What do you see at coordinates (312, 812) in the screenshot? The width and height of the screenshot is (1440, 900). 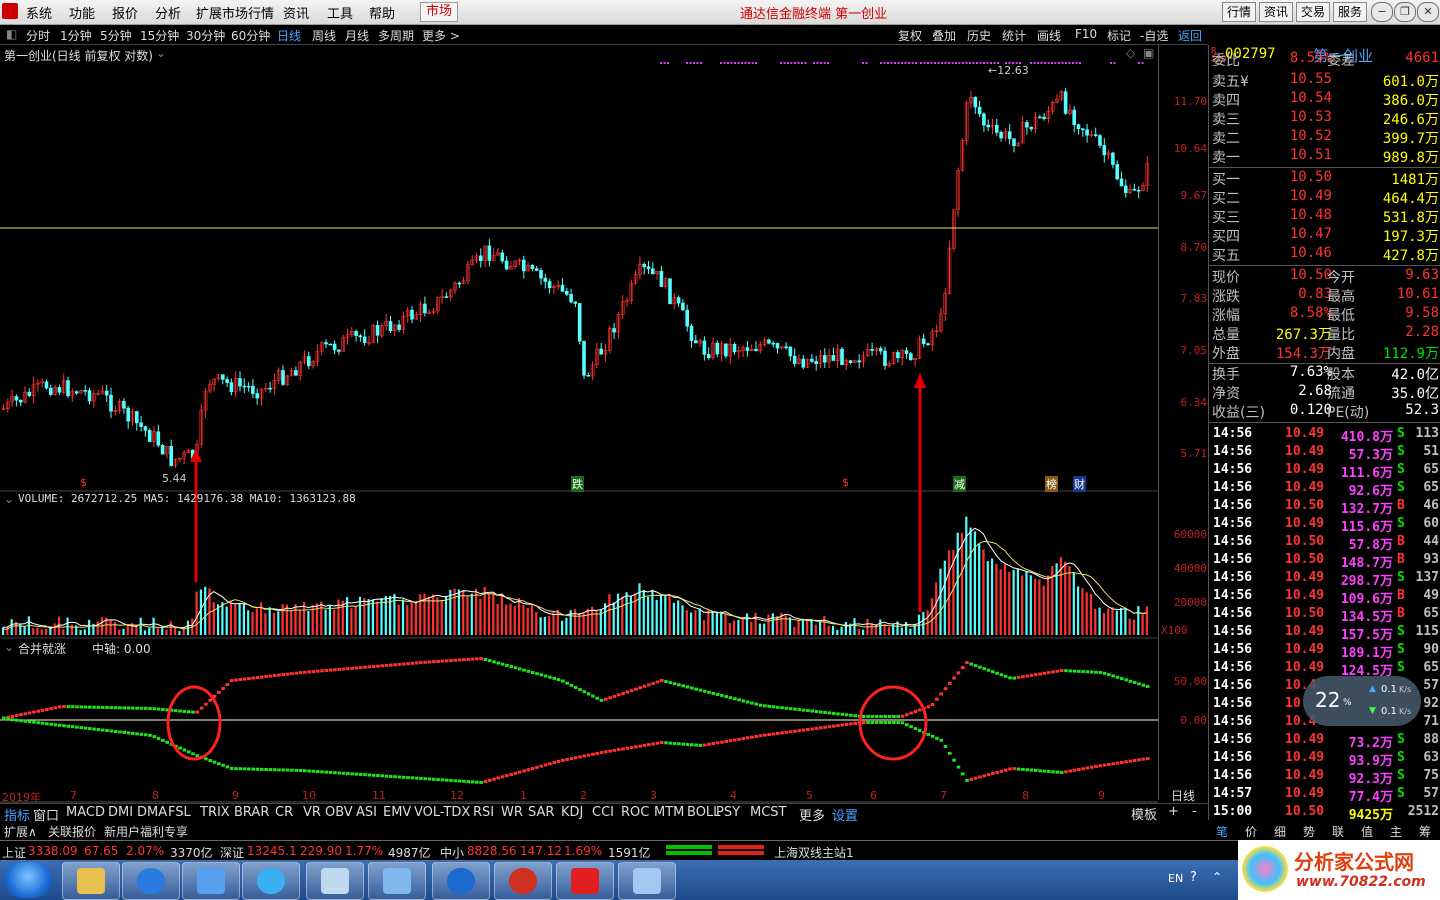 I see `indicator-tab: VR` at bounding box center [312, 812].